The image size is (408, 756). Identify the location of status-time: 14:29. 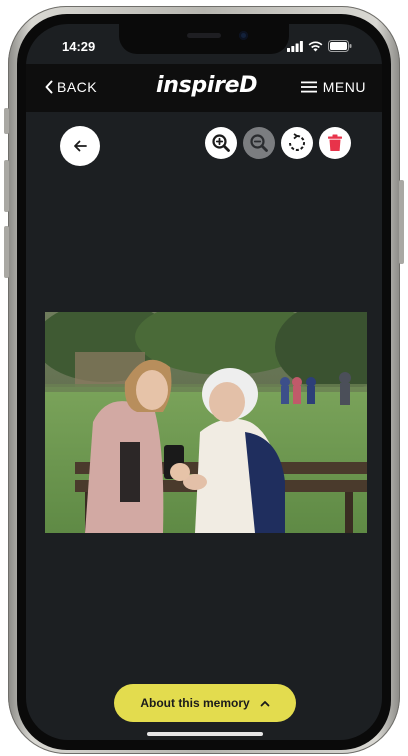
(79, 46).